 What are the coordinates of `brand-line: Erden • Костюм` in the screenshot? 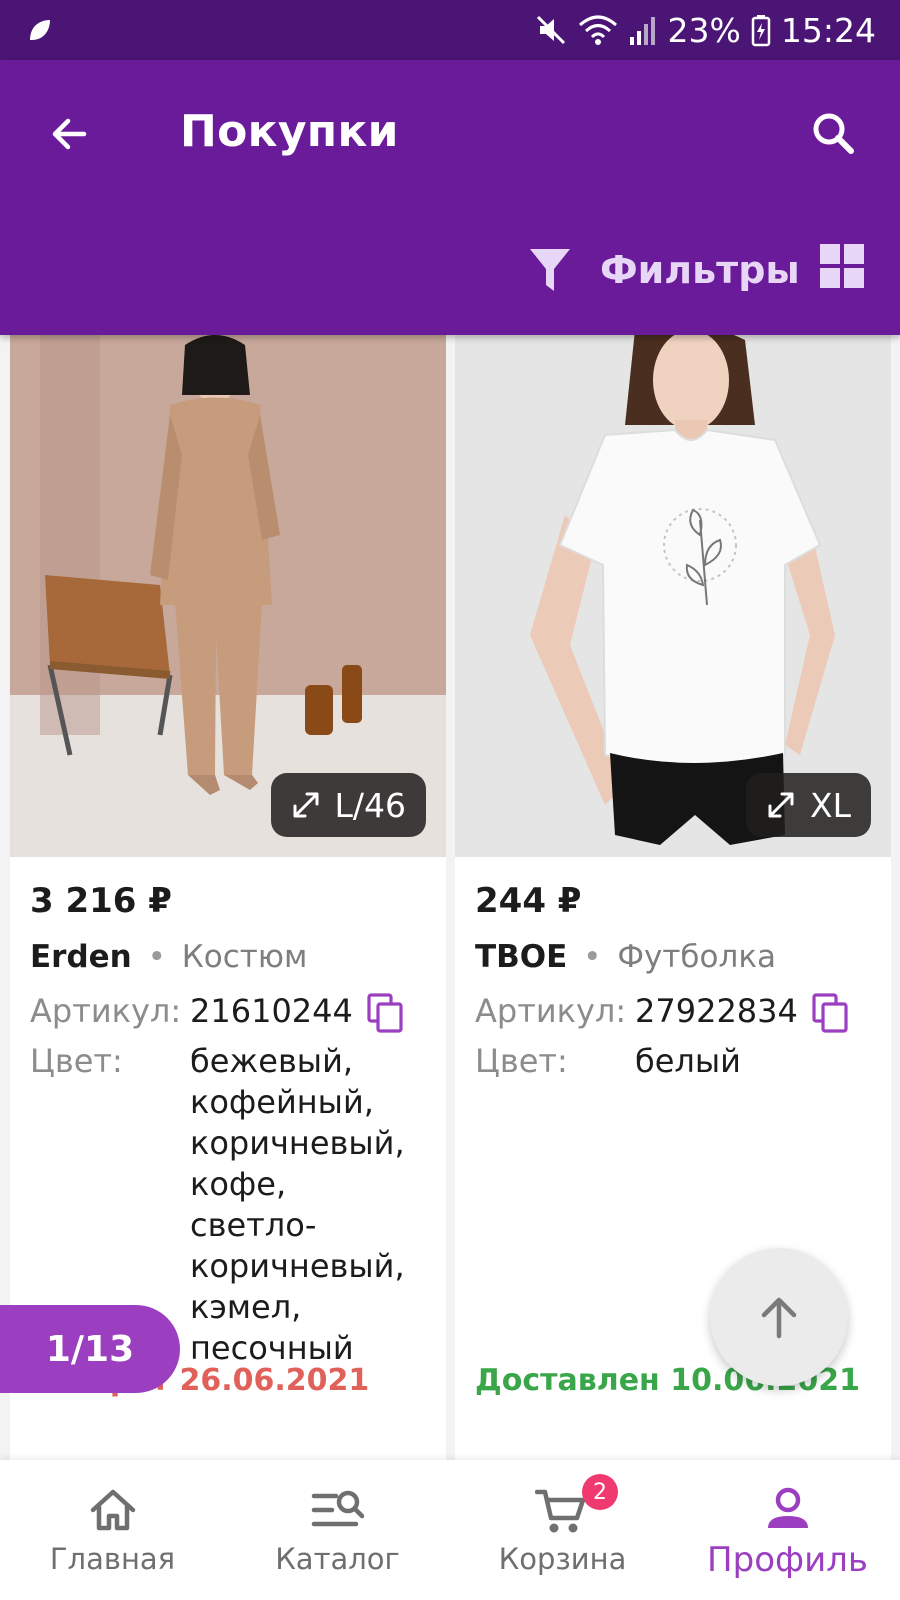 It's located at (231, 961).